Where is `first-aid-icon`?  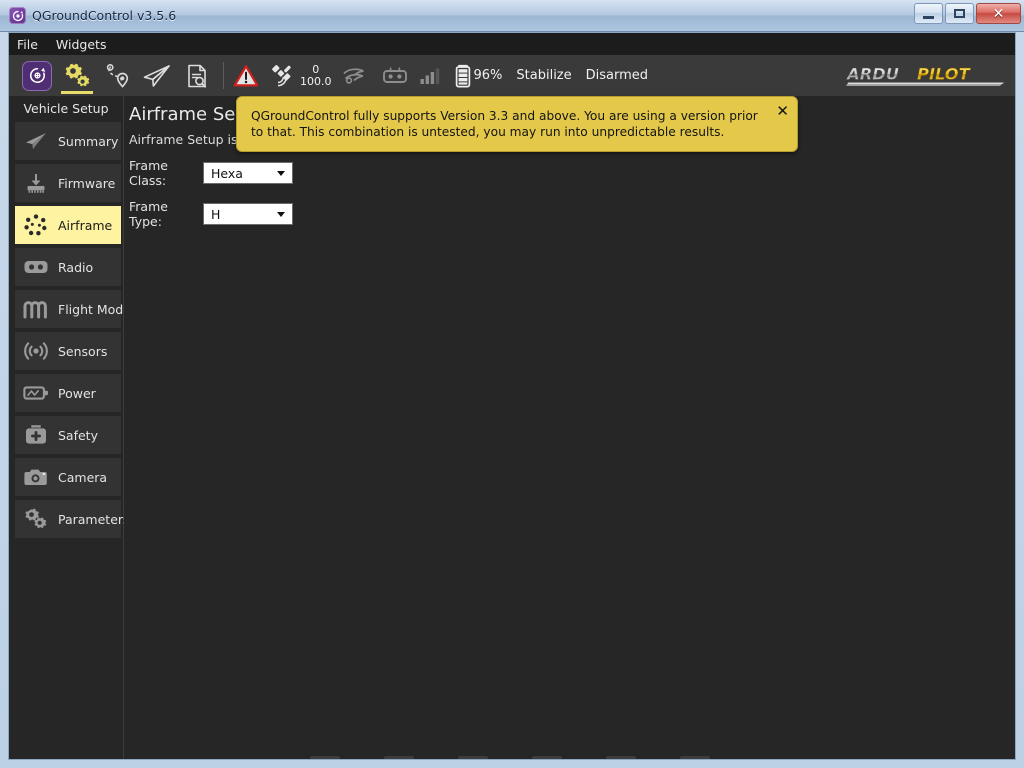 first-aid-icon is located at coordinates (36, 435).